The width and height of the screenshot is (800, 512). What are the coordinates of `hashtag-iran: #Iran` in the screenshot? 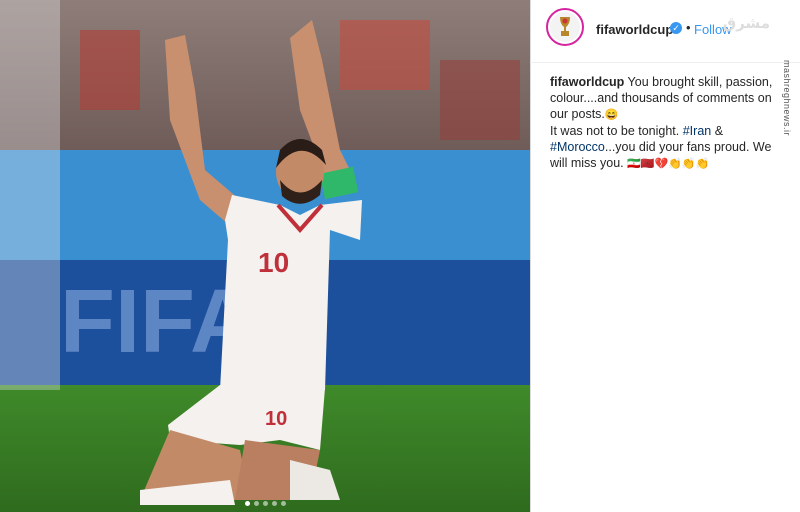 It's located at (697, 131).